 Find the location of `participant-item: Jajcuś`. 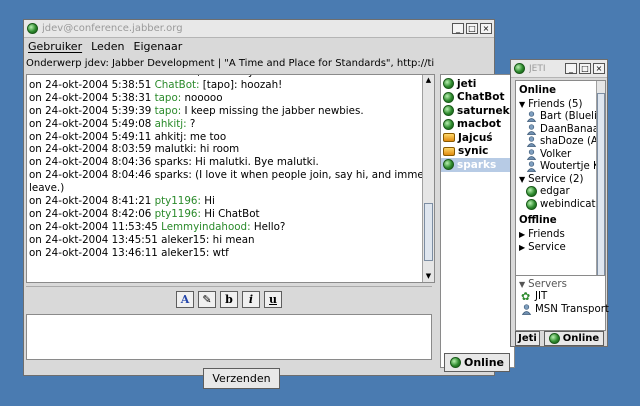

participant-item: Jajcuś is located at coordinates (477, 138).